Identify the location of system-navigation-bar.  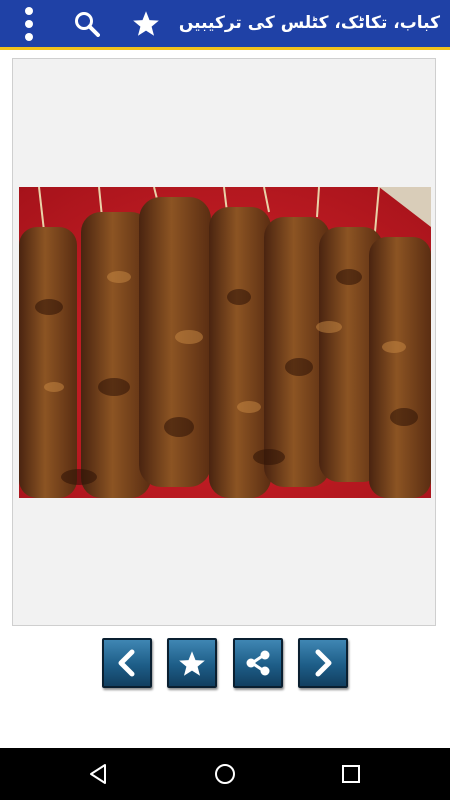
(225, 774).